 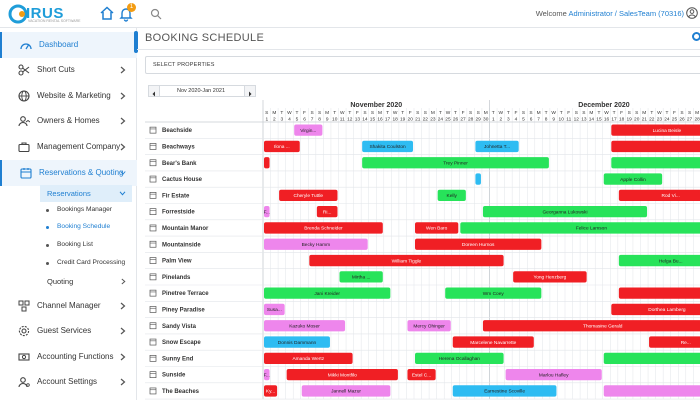 I want to click on property-name: Sunny End, so click(x=178, y=359).